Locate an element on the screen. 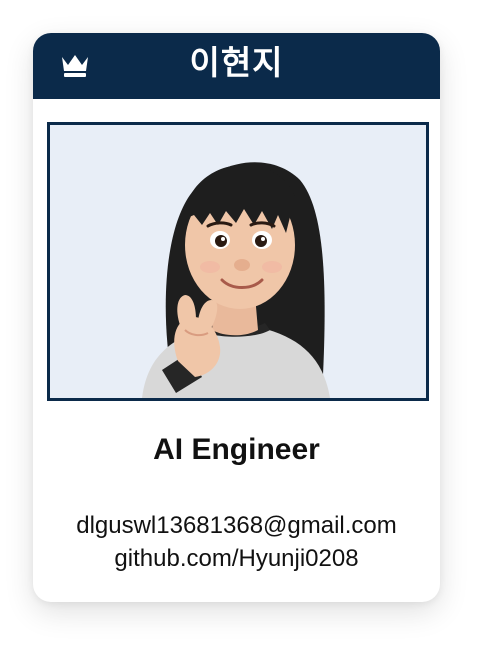  profile-github-link: github.com/Hyunji0208 is located at coordinates (236, 559).